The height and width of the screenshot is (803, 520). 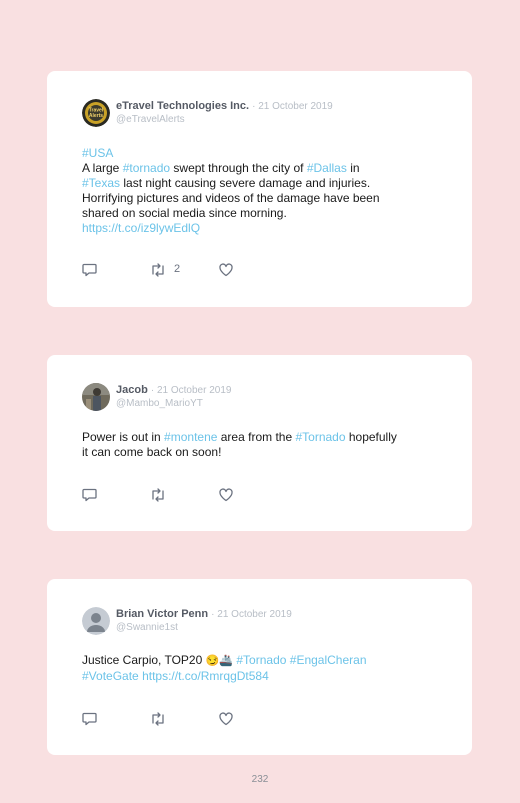 What do you see at coordinates (96, 116) in the screenshot?
I see `svg-text: Alerts` at bounding box center [96, 116].